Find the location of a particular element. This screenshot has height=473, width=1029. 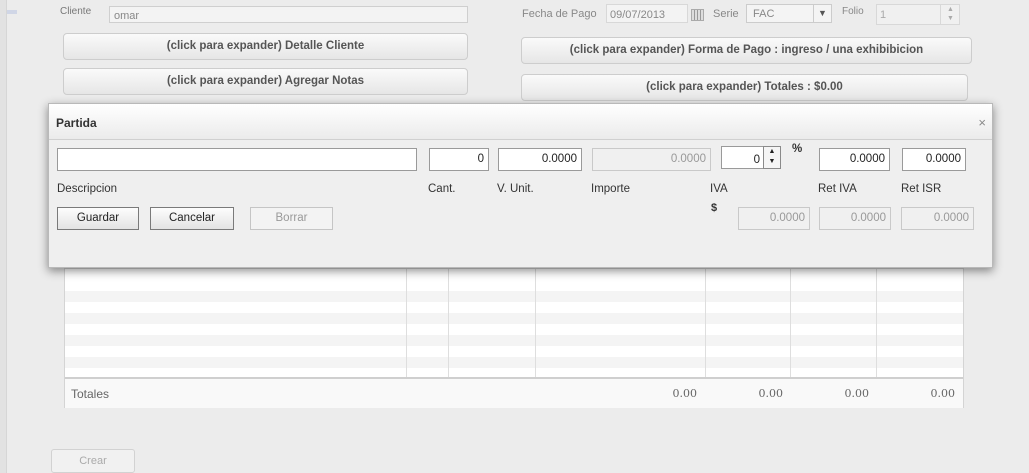

folio-label: Folio is located at coordinates (853, 11).